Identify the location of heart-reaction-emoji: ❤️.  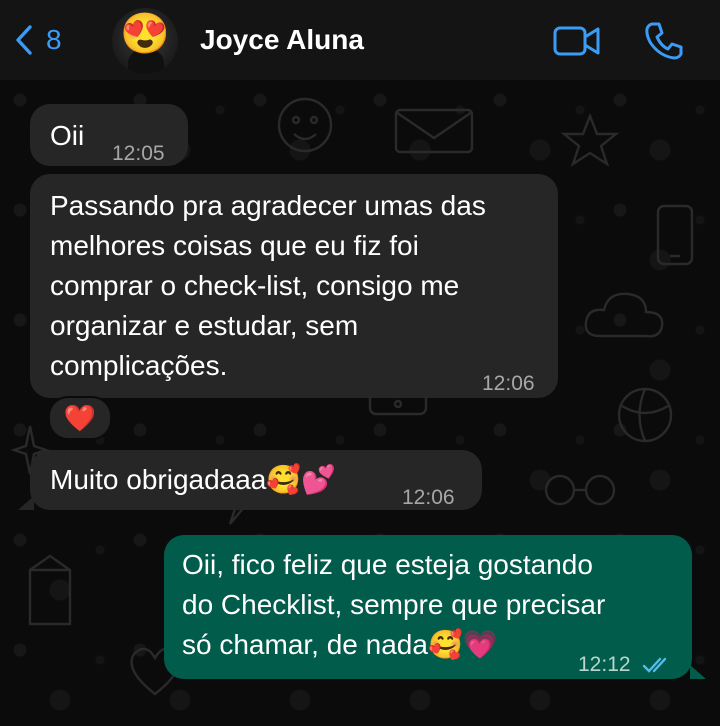
(80, 417).